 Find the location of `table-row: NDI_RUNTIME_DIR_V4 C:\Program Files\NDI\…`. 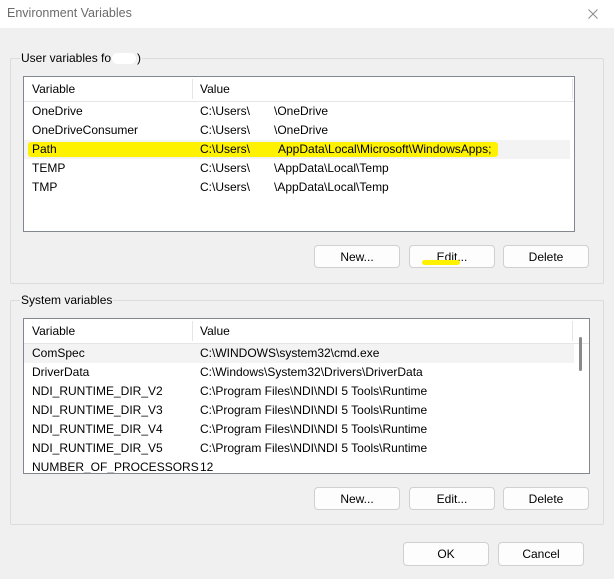

table-row: NDI_RUNTIME_DIR_V4 C:\Program Files\NDI\… is located at coordinates (299, 429).